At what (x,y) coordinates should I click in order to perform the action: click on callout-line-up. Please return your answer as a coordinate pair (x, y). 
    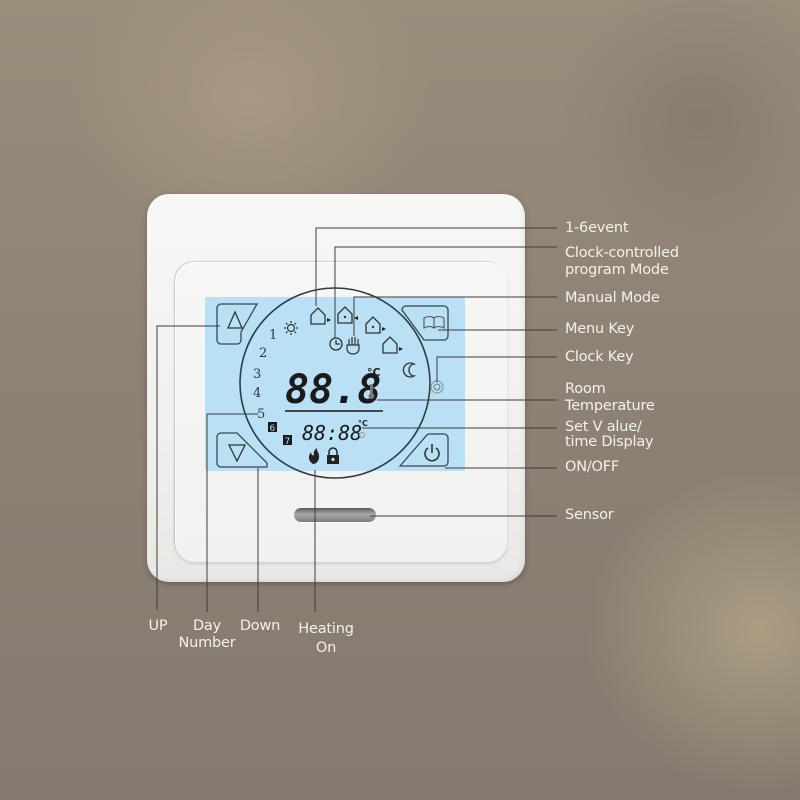
    Looking at the image, I should click on (188, 467).